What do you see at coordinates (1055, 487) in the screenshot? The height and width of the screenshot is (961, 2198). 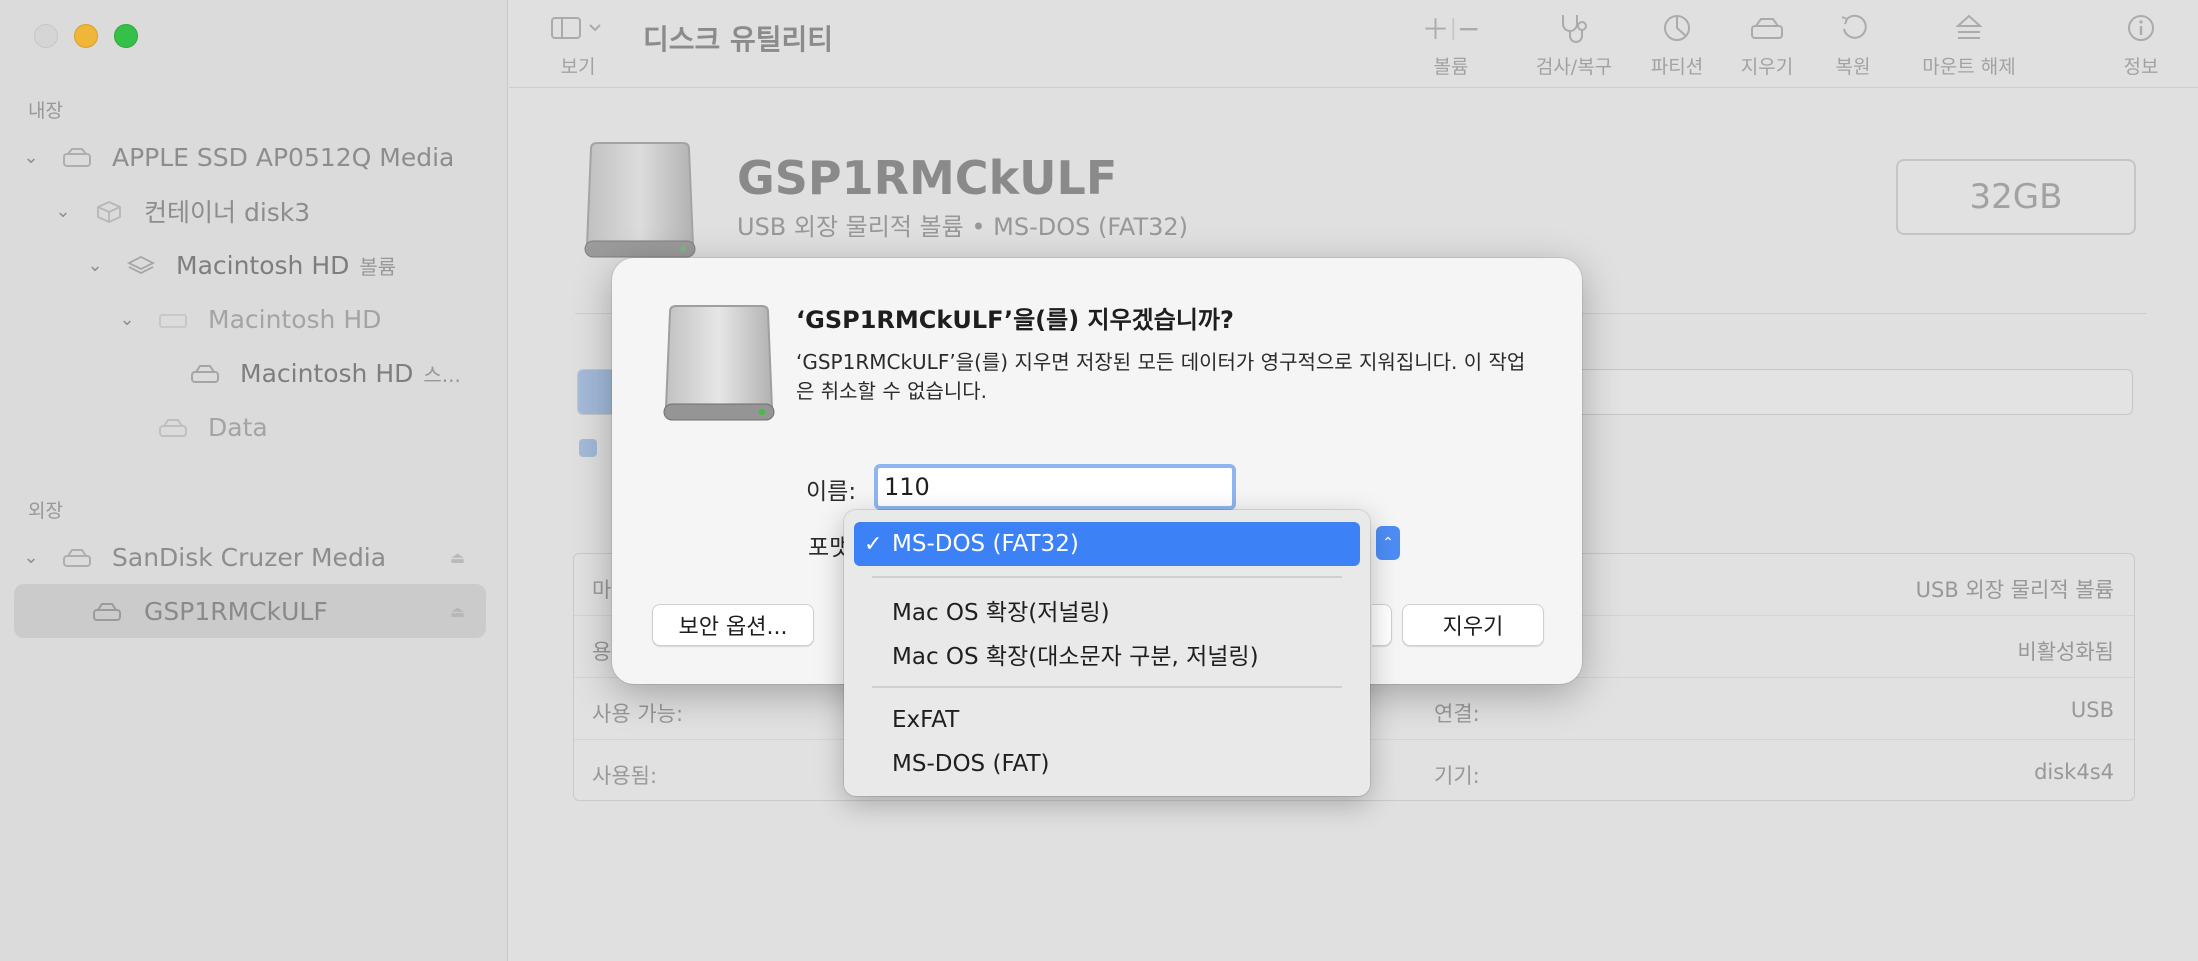 I see `name-input` at bounding box center [1055, 487].